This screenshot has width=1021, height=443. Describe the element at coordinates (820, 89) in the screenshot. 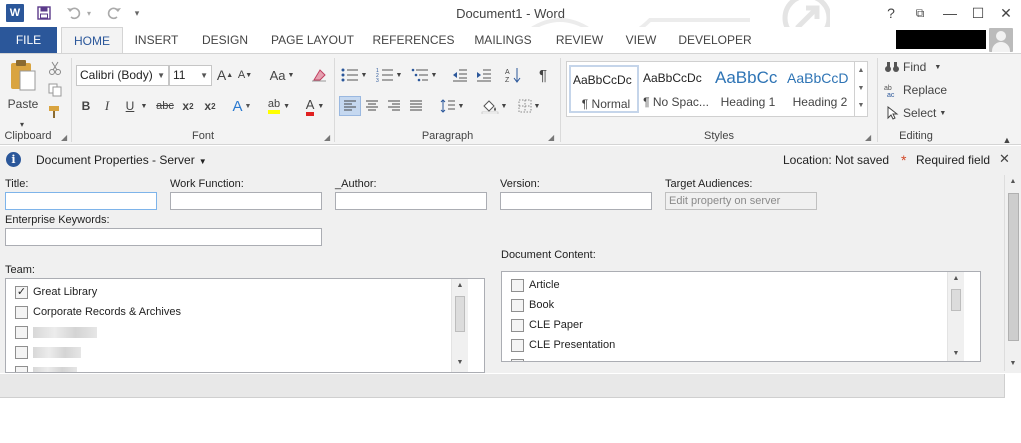

I see `style-heading-2: AaBbCcD Heading 2` at that location.